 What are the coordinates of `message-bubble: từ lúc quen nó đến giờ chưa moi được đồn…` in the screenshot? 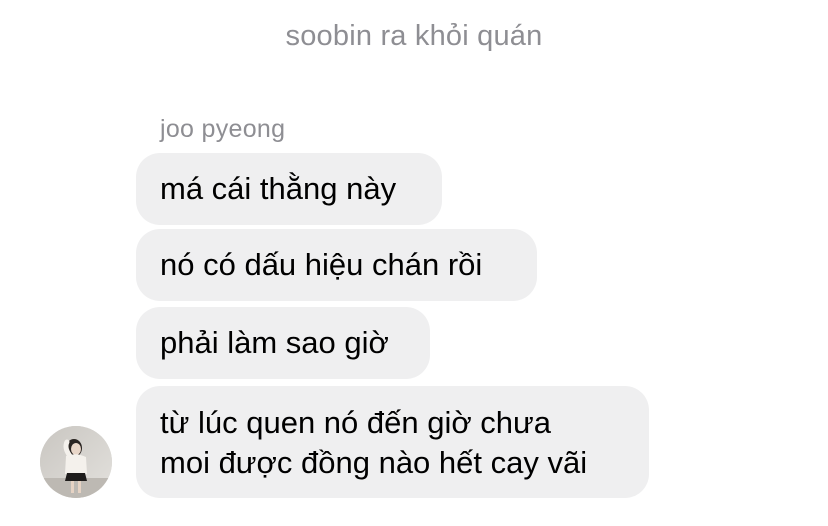 It's located at (392, 442).